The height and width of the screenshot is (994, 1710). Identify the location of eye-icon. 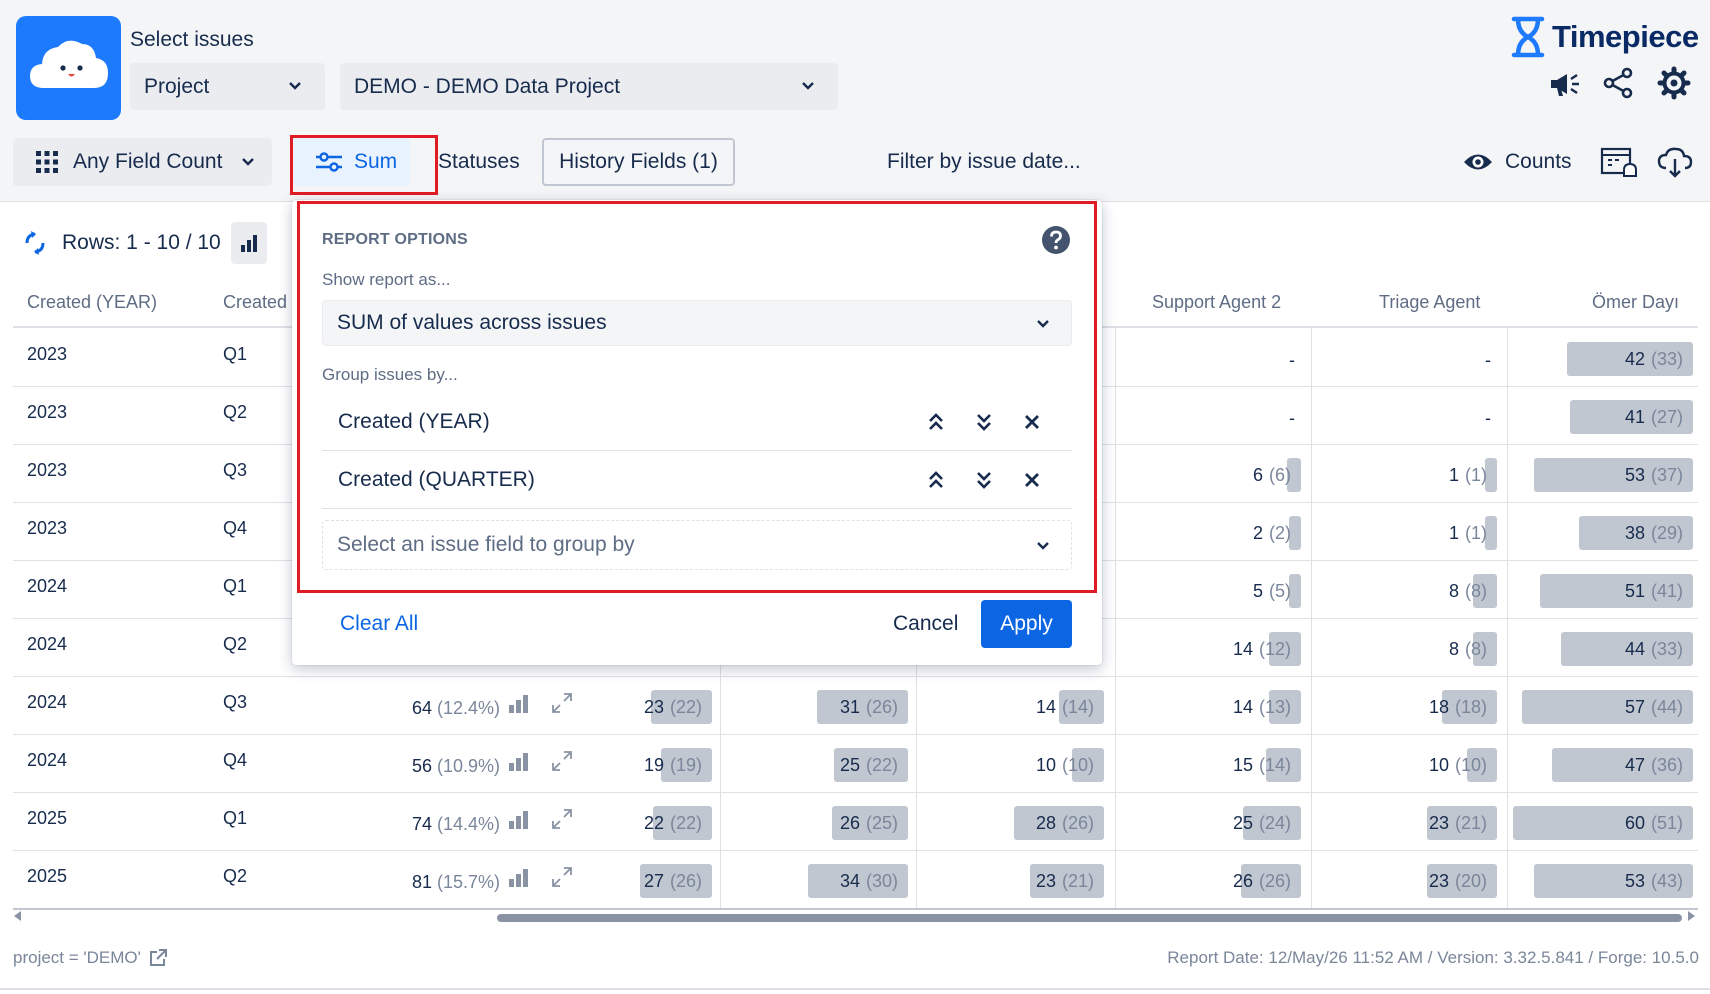
(1478, 162).